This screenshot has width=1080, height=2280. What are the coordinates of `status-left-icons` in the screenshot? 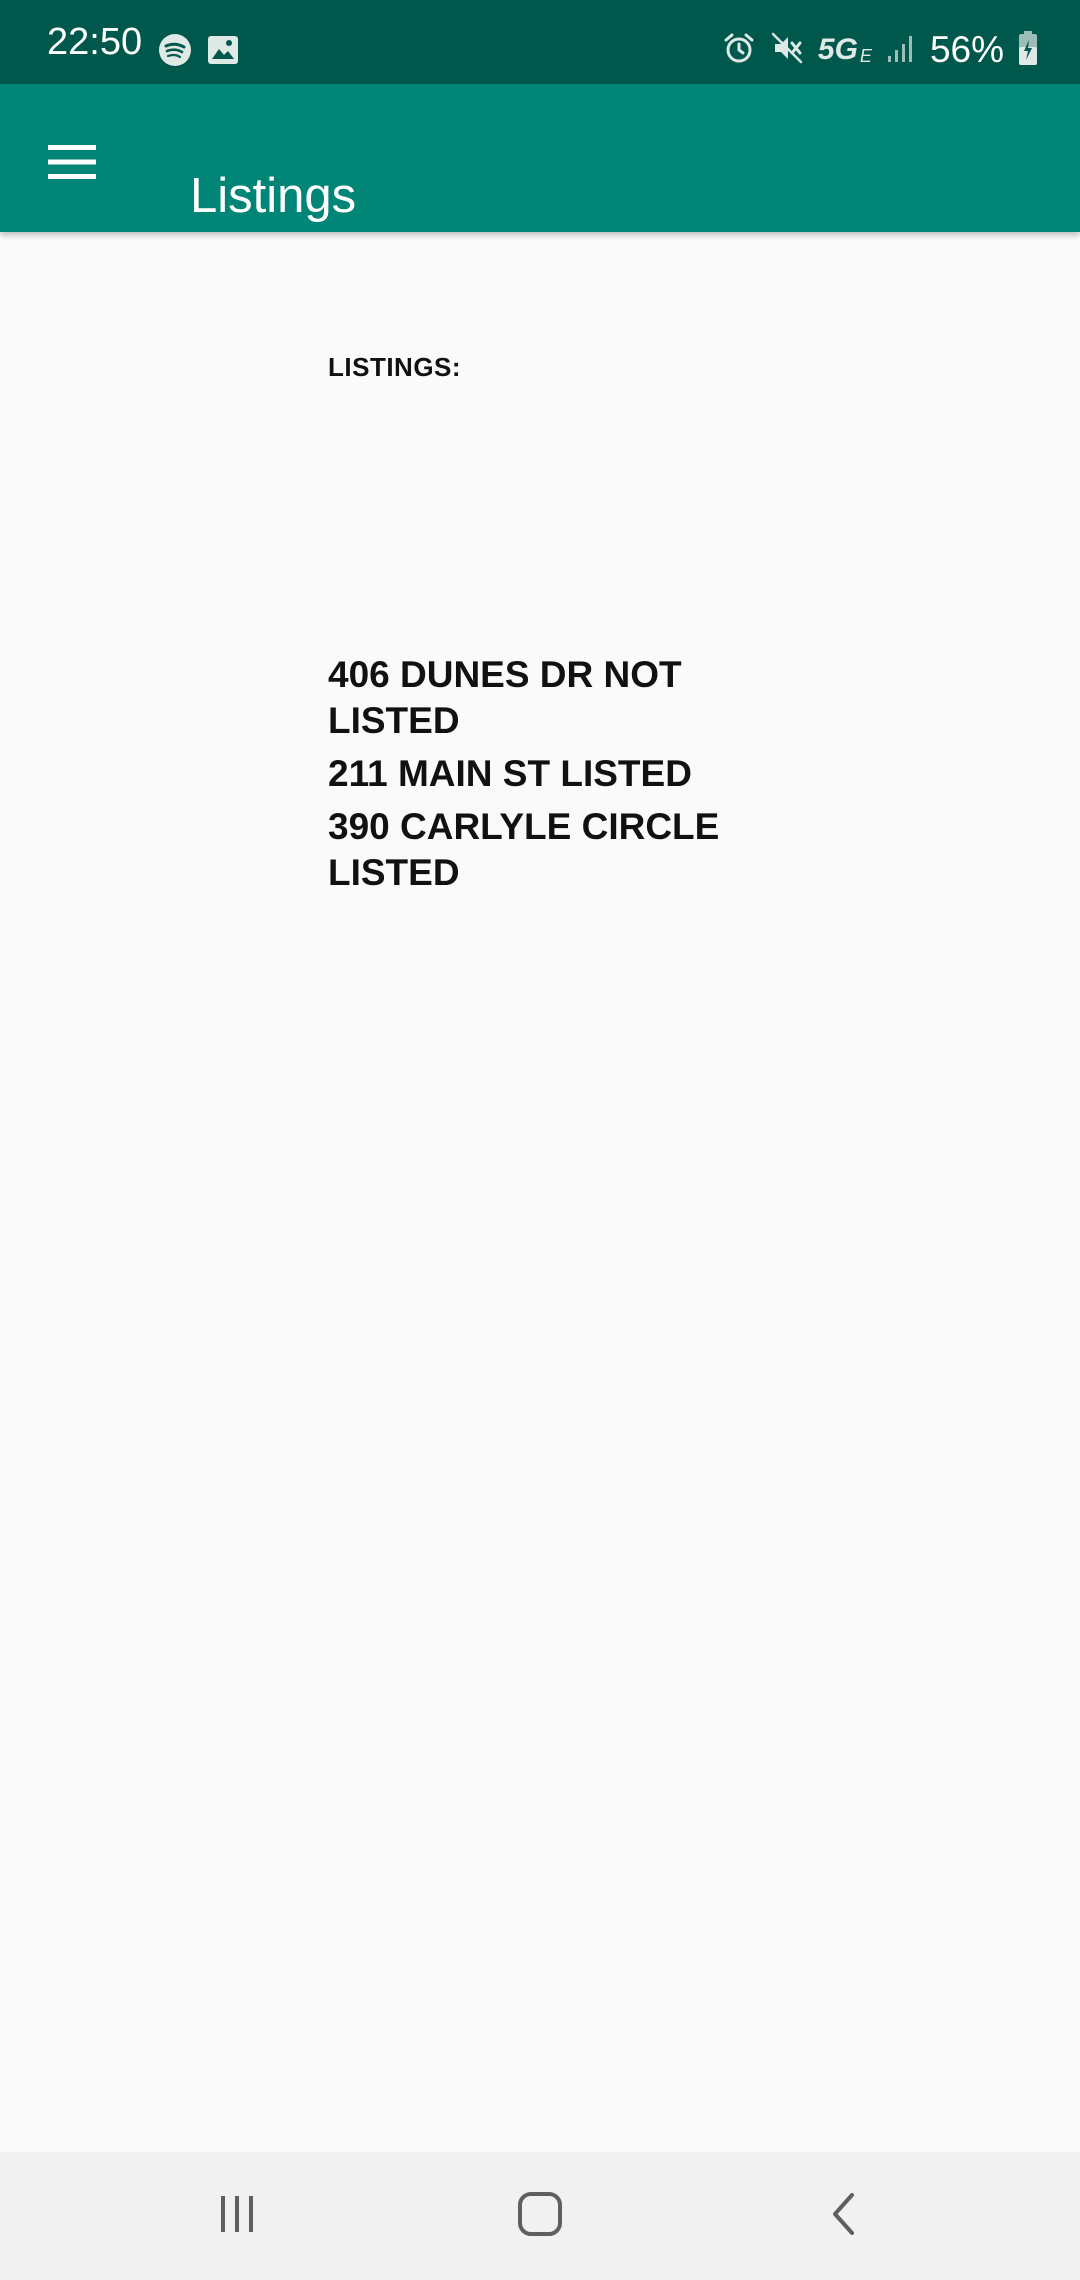 It's located at (199, 52).